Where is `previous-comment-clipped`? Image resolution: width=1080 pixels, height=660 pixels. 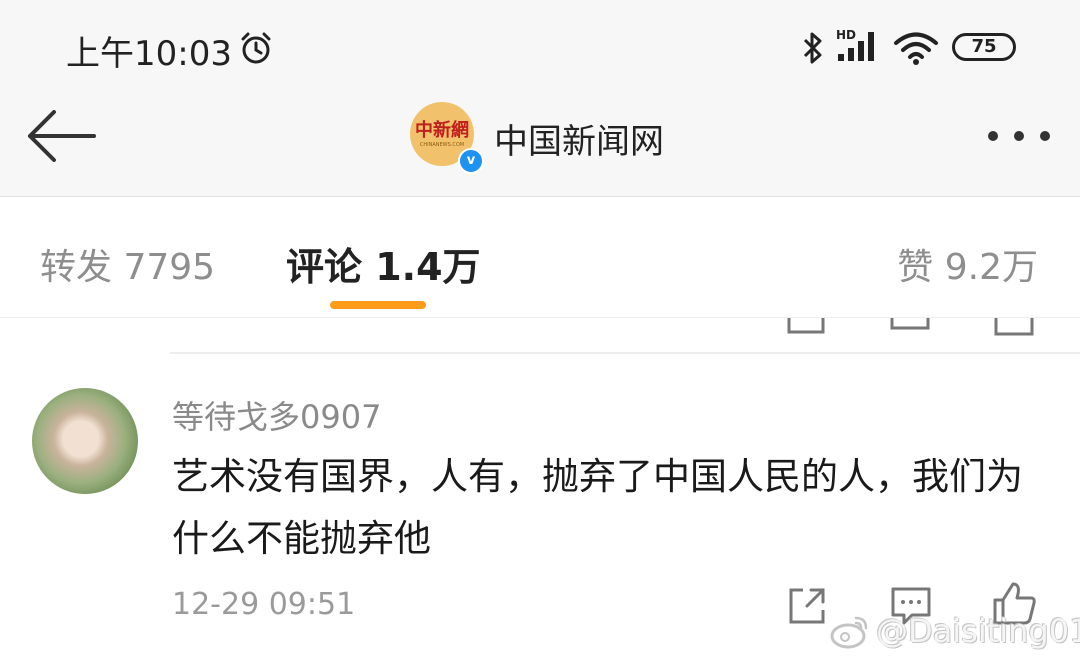 previous-comment-clipped is located at coordinates (540, 335).